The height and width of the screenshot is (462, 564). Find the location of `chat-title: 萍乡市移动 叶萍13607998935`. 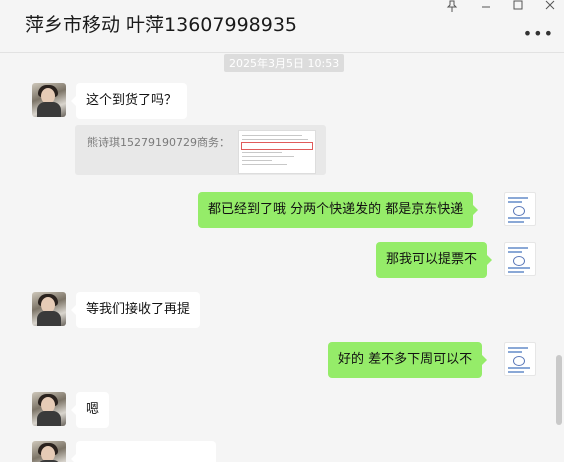

chat-title: 萍乡市移动 叶萍13607998935 is located at coordinates (161, 25).